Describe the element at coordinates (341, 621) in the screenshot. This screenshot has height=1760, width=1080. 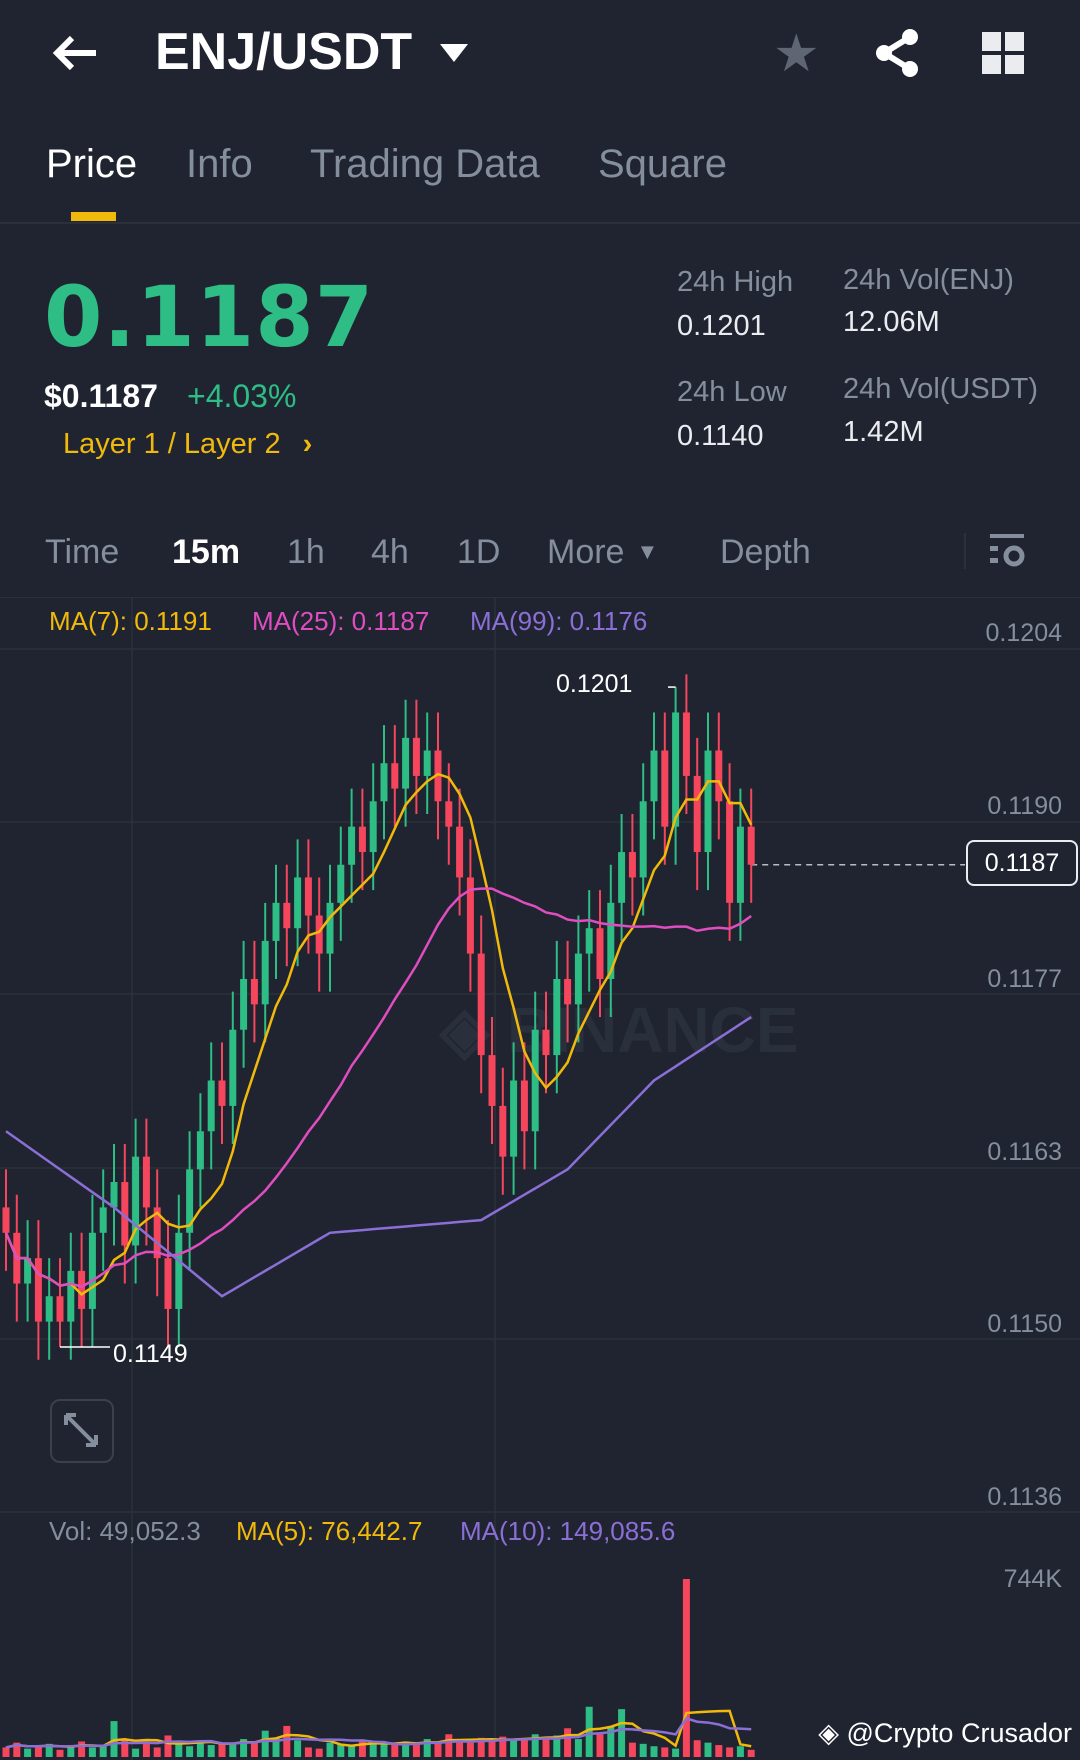
I see `ma25-legend: MA(25): 0.1187` at that location.